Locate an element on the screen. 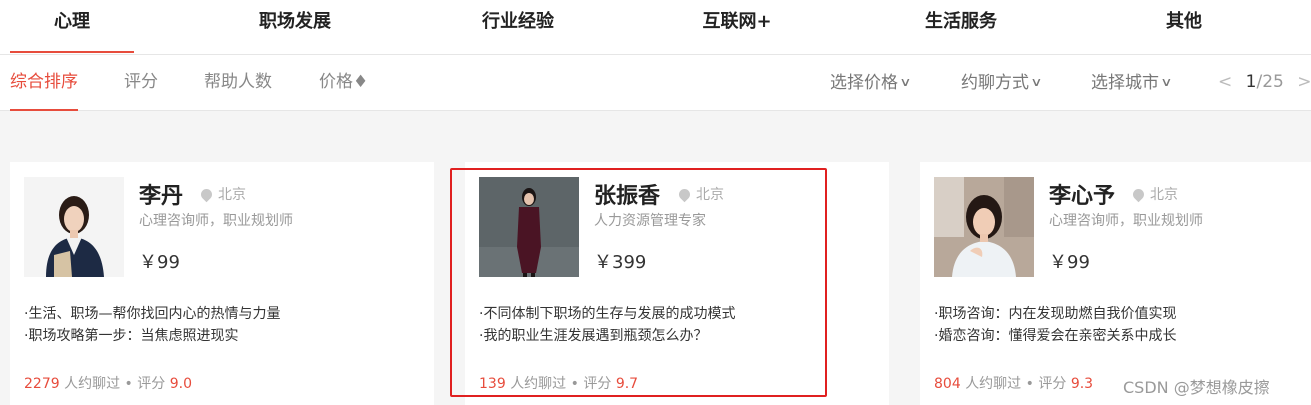 The width and height of the screenshot is (1311, 405). expert-name: 李丹 is located at coordinates (161, 194).